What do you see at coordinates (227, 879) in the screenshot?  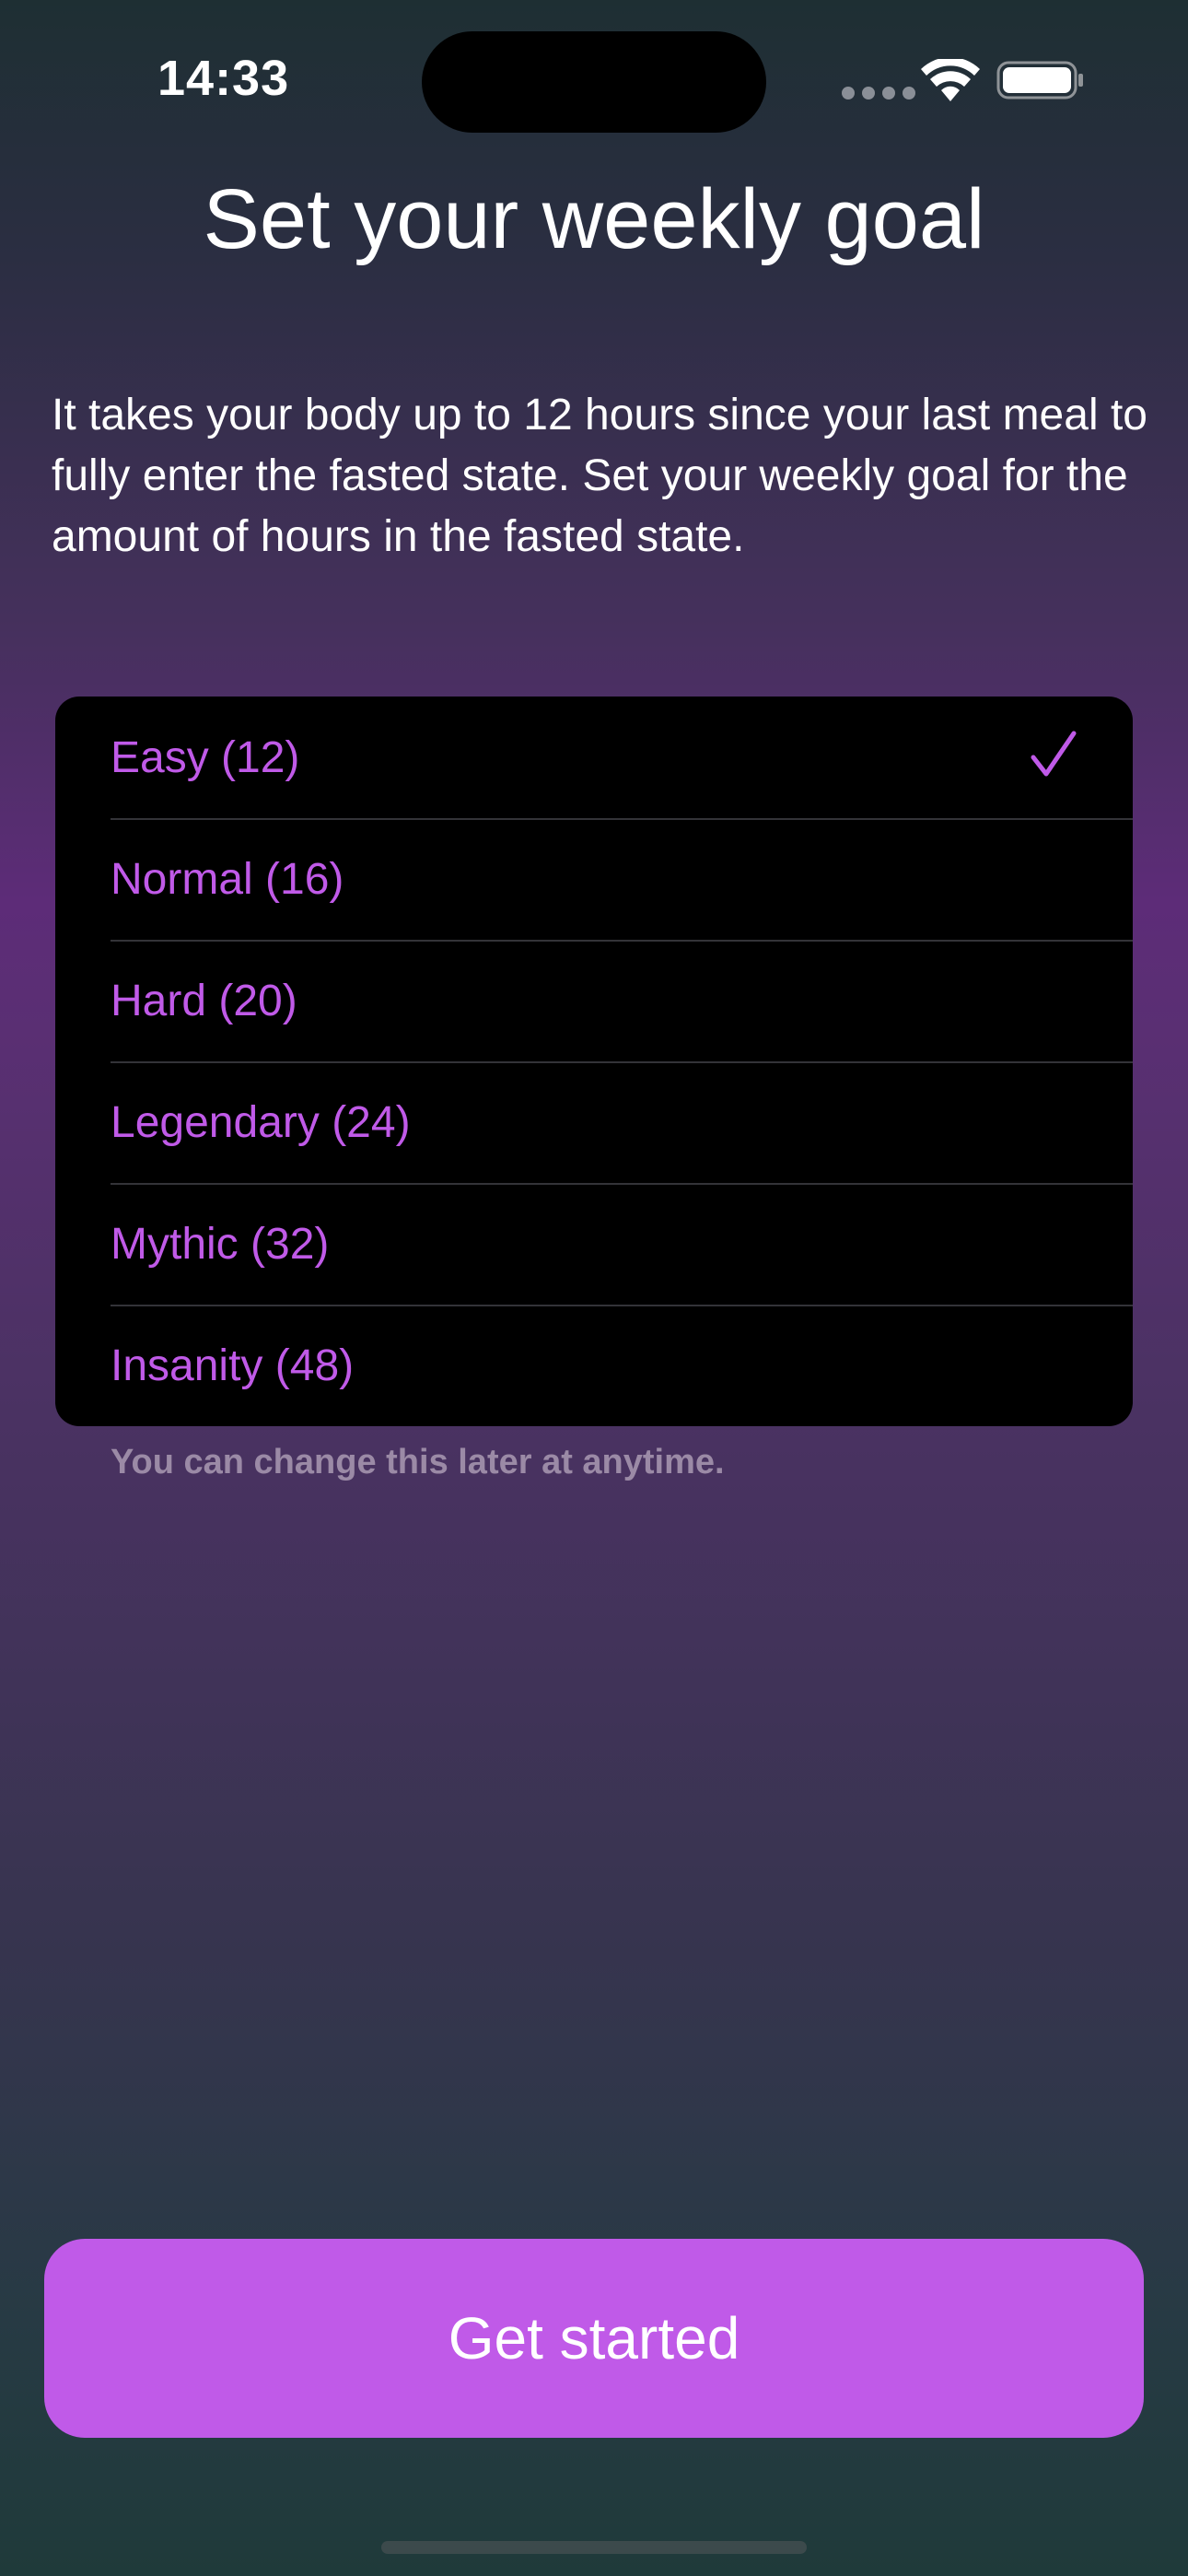 I see `option-label: Normal (16)` at bounding box center [227, 879].